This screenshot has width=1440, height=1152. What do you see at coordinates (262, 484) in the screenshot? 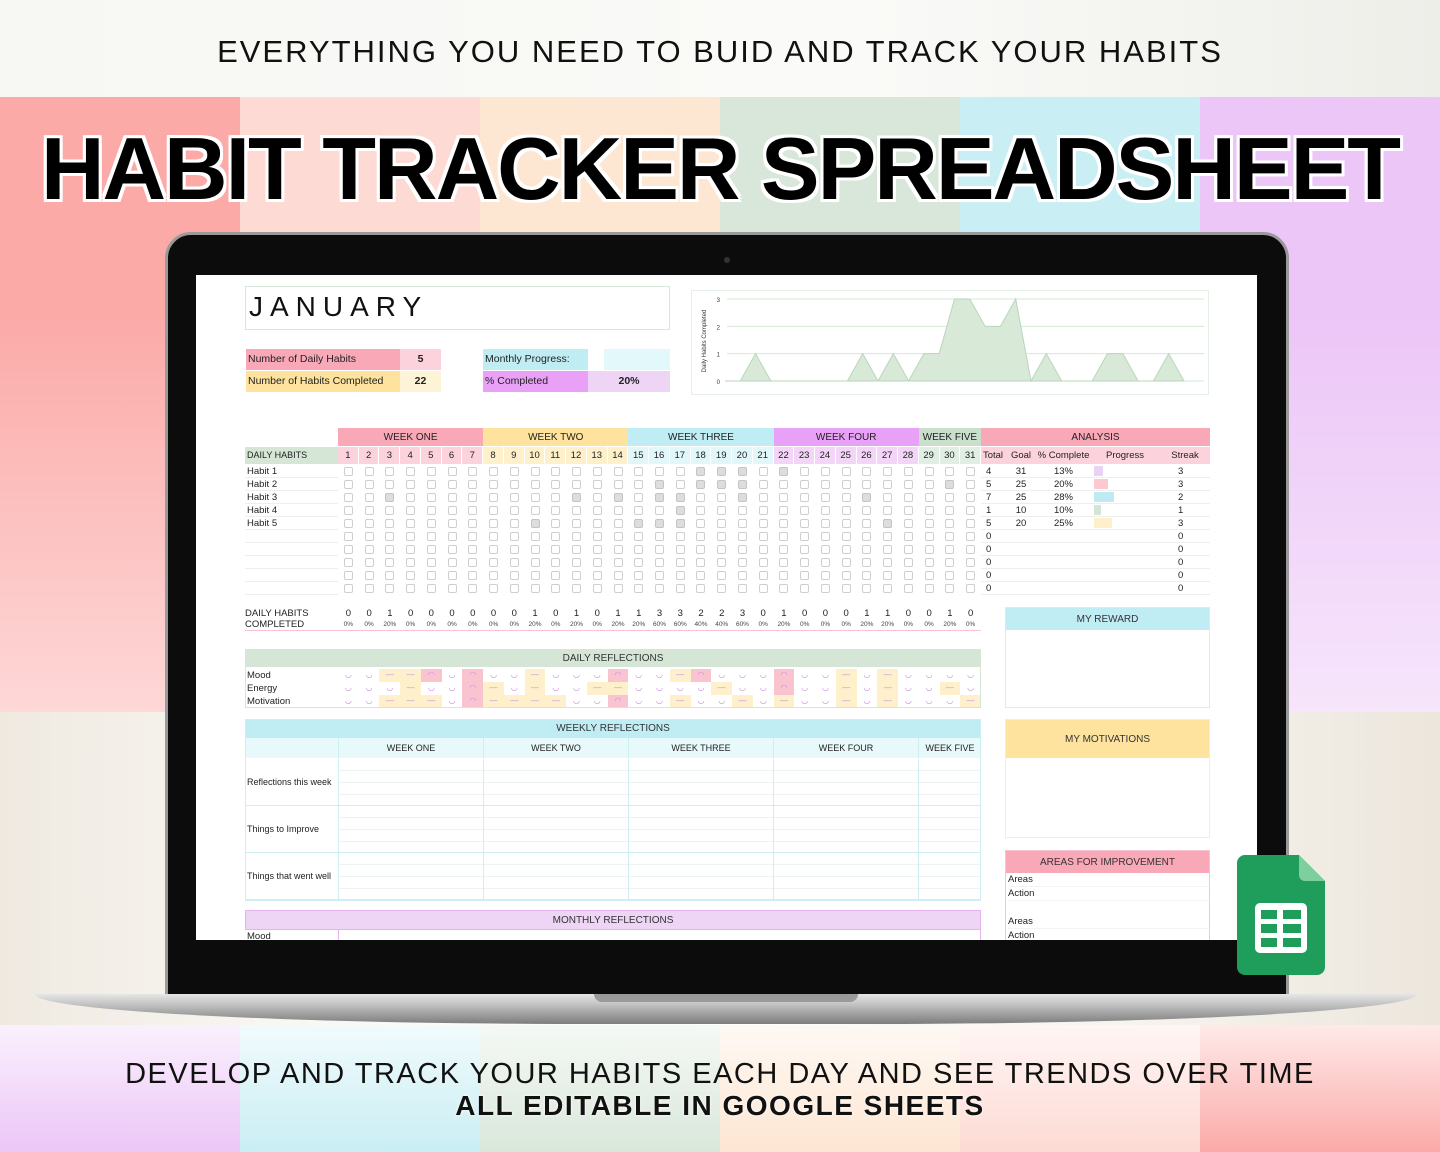
I see `habit-name: Habit 2` at bounding box center [262, 484].